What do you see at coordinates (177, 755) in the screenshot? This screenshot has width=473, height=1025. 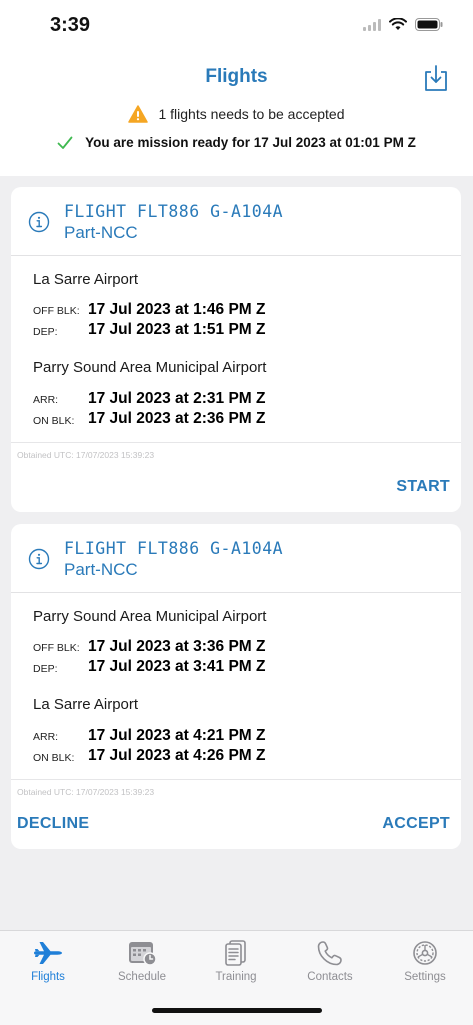 I see `on-blk-time: 17 Jul 2023 at 4:26 PM Z` at bounding box center [177, 755].